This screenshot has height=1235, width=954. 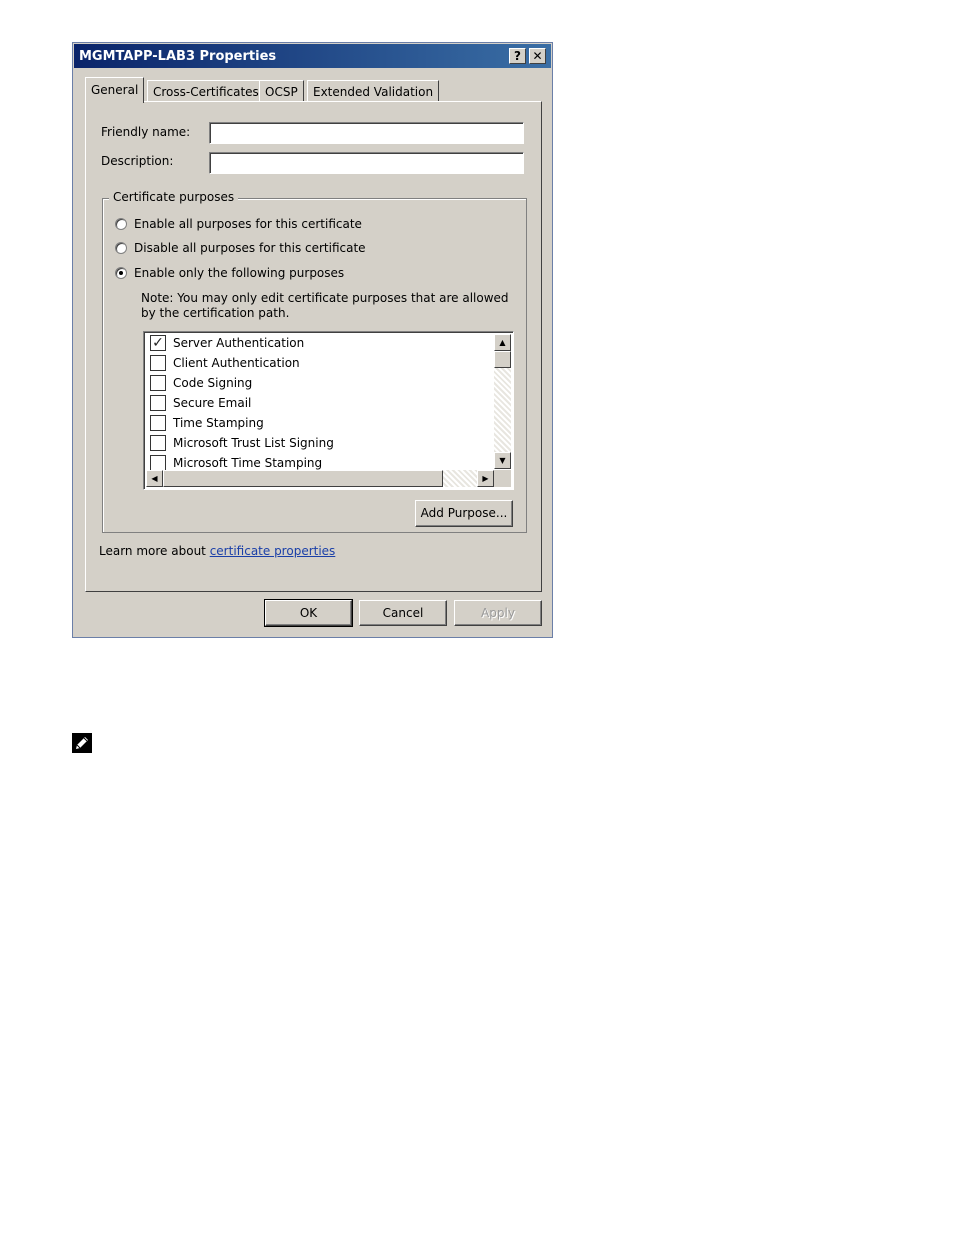 What do you see at coordinates (146, 132) in the screenshot?
I see `friendly-name-label: Friendly name:` at bounding box center [146, 132].